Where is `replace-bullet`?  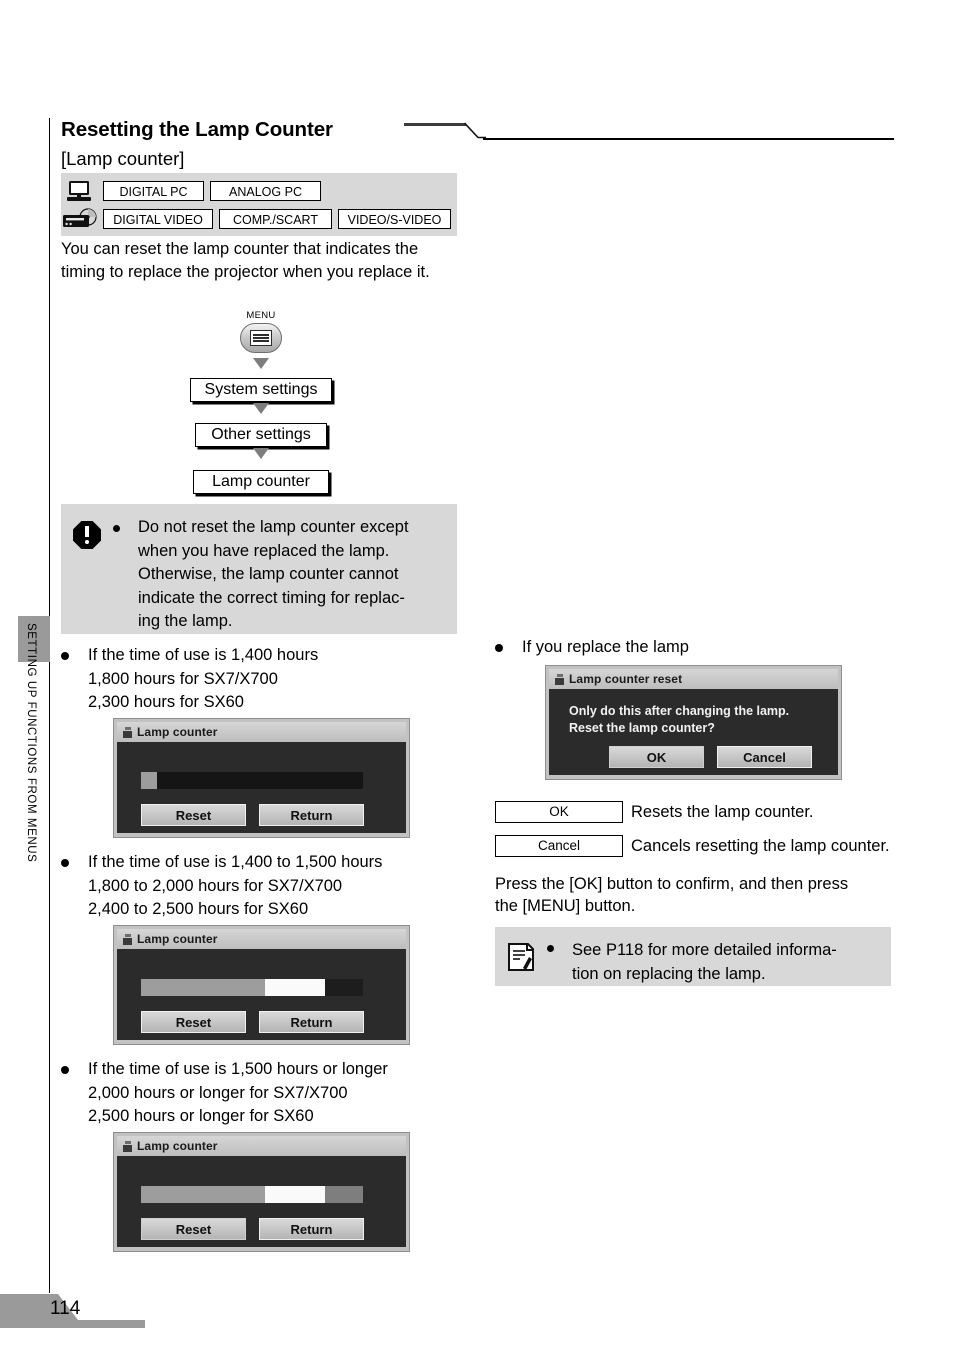 replace-bullet is located at coordinates (499, 648).